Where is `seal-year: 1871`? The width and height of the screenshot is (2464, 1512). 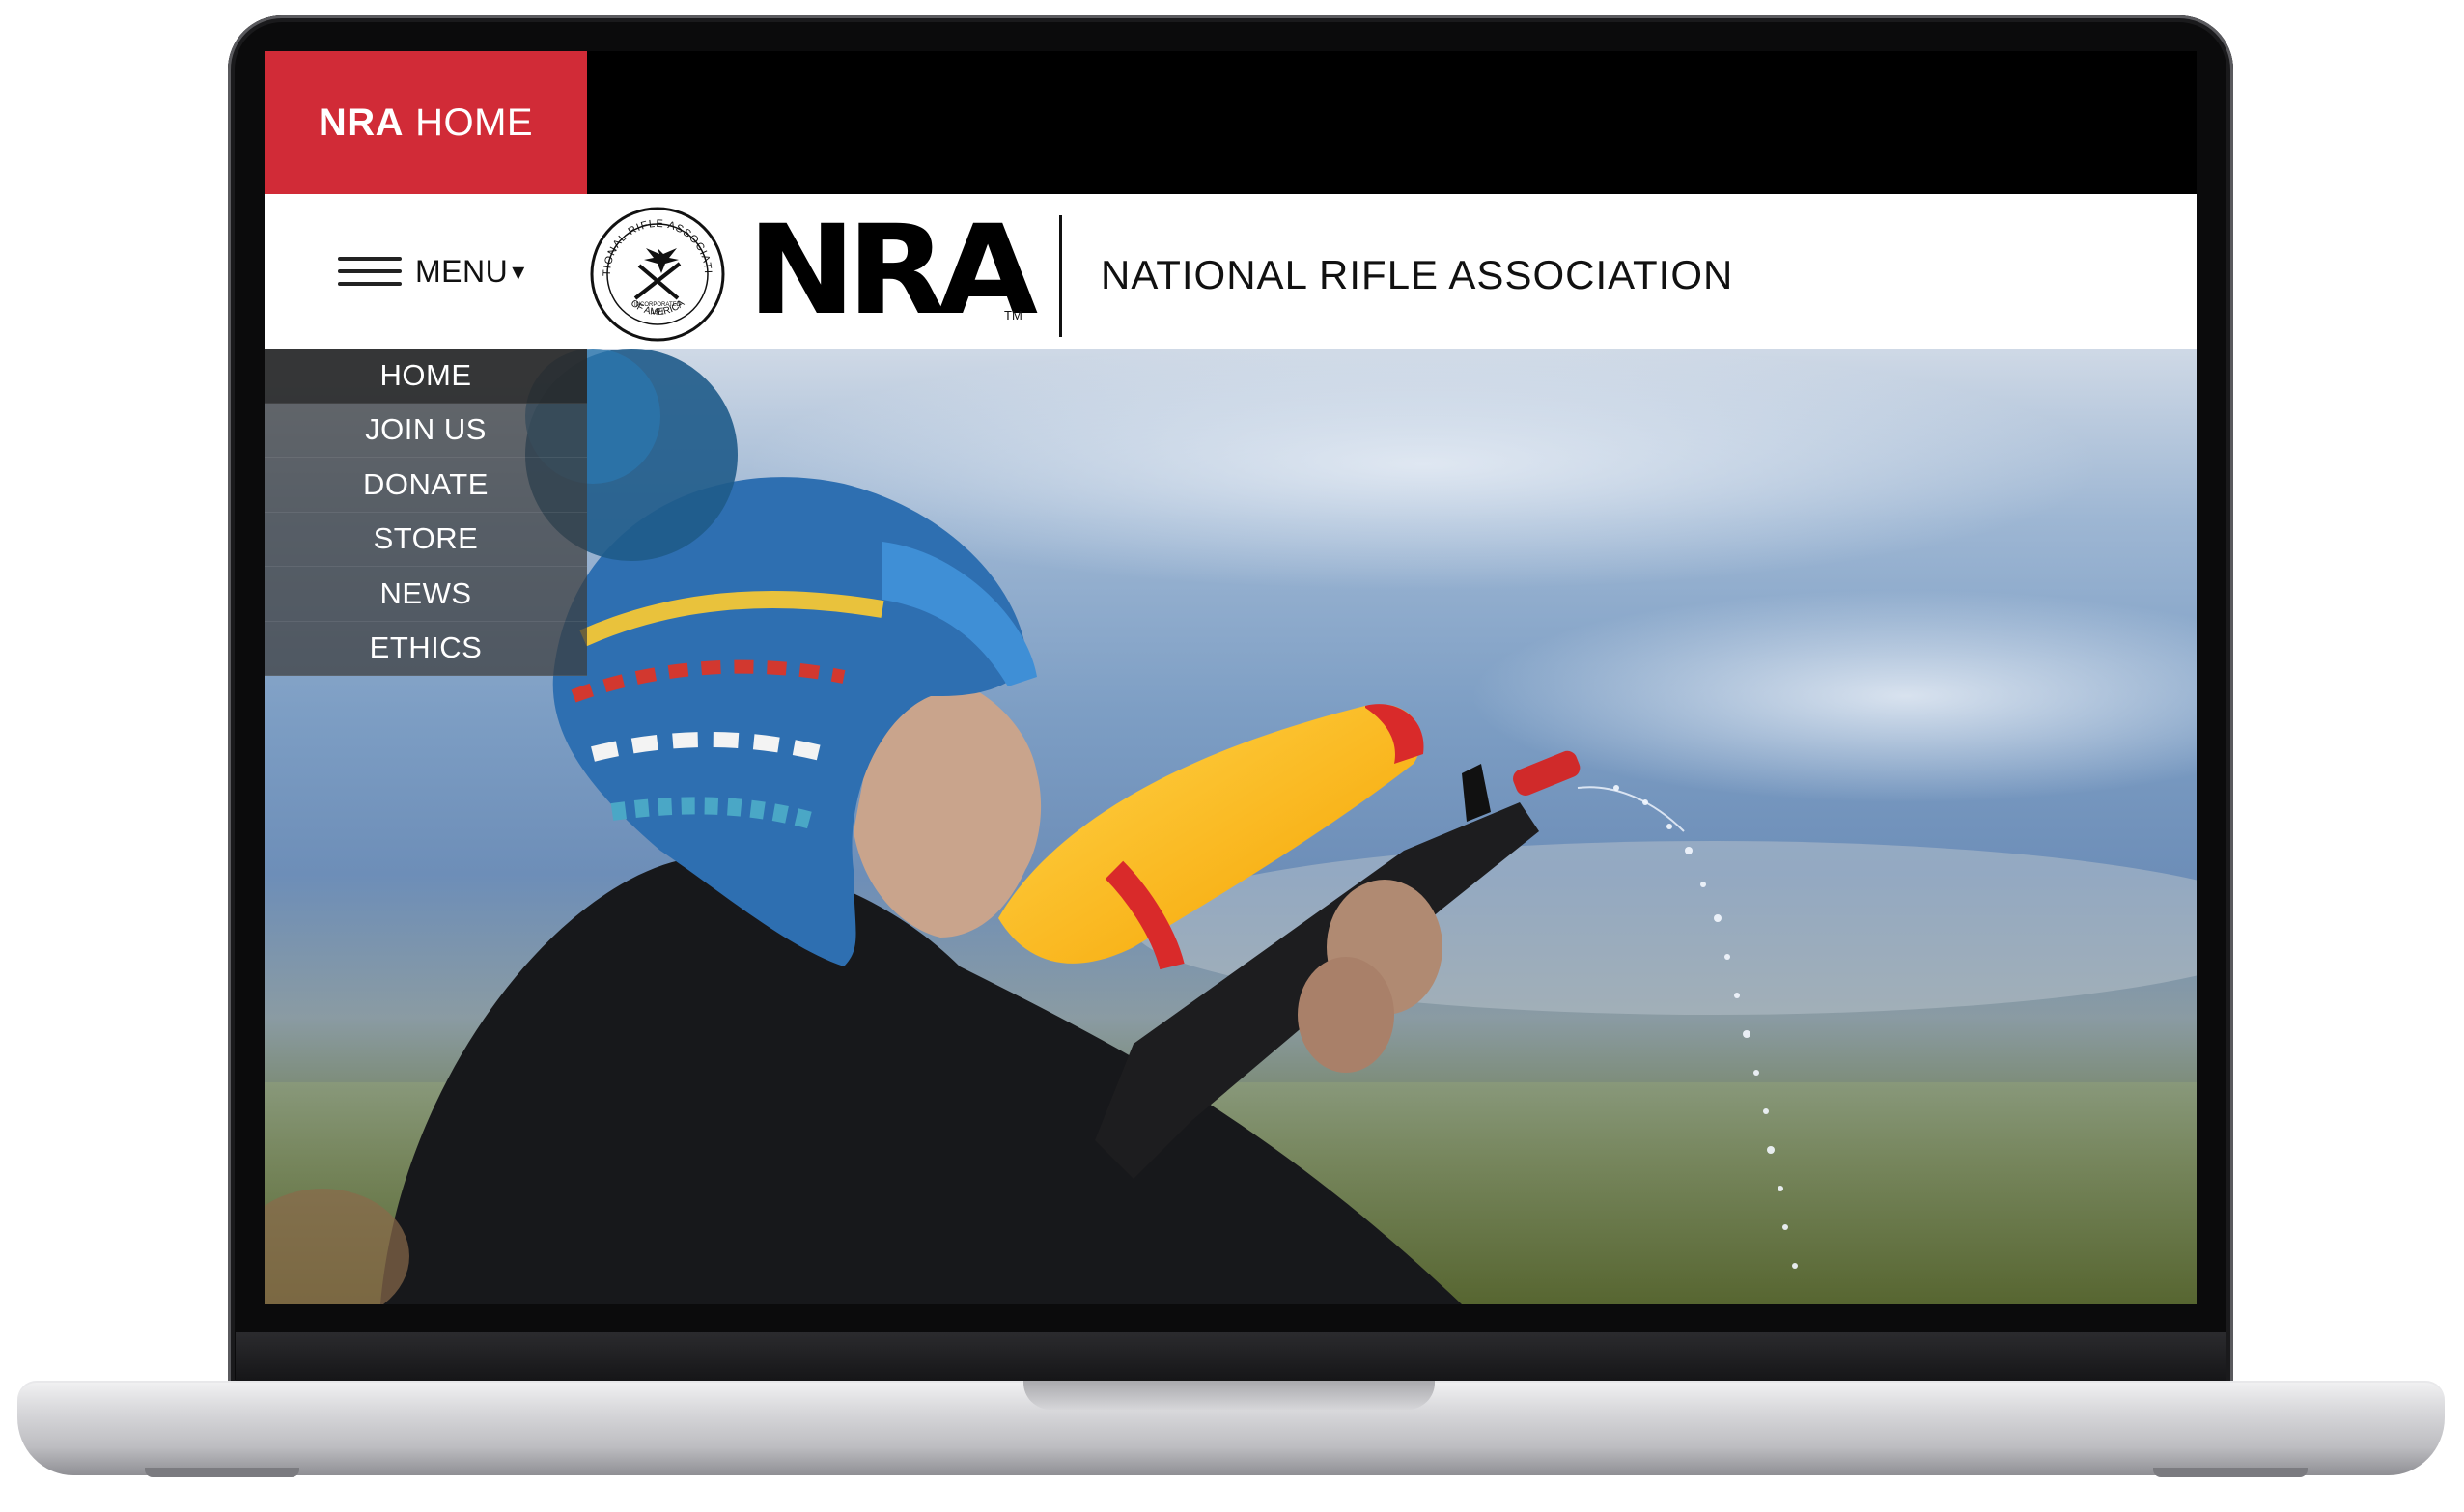 seal-year: 1871 is located at coordinates (658, 313).